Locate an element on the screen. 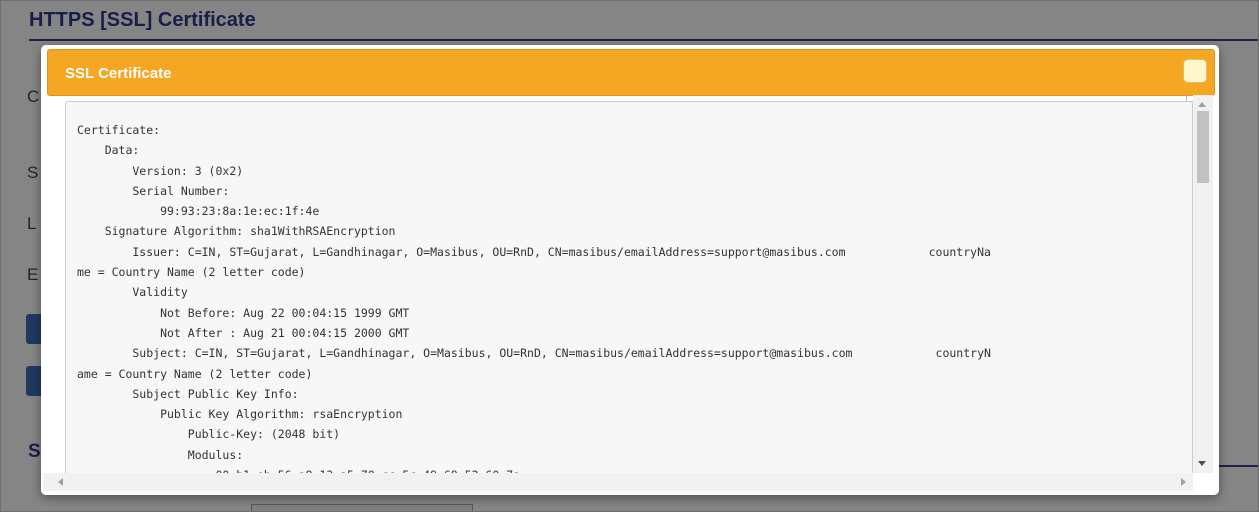  scrollbar-thumb is located at coordinates (1203, 147).